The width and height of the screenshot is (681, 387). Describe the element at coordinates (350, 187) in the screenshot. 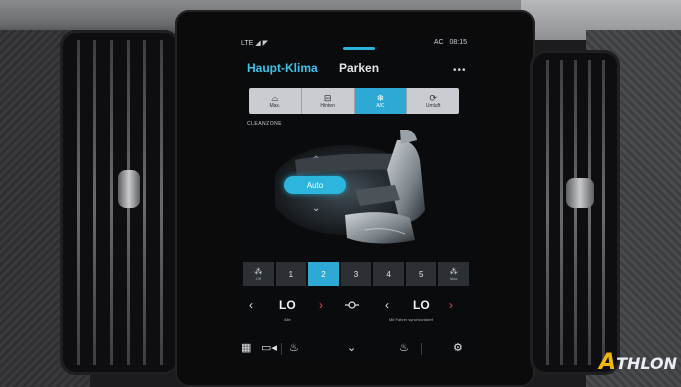

I see `seat-graphic` at that location.